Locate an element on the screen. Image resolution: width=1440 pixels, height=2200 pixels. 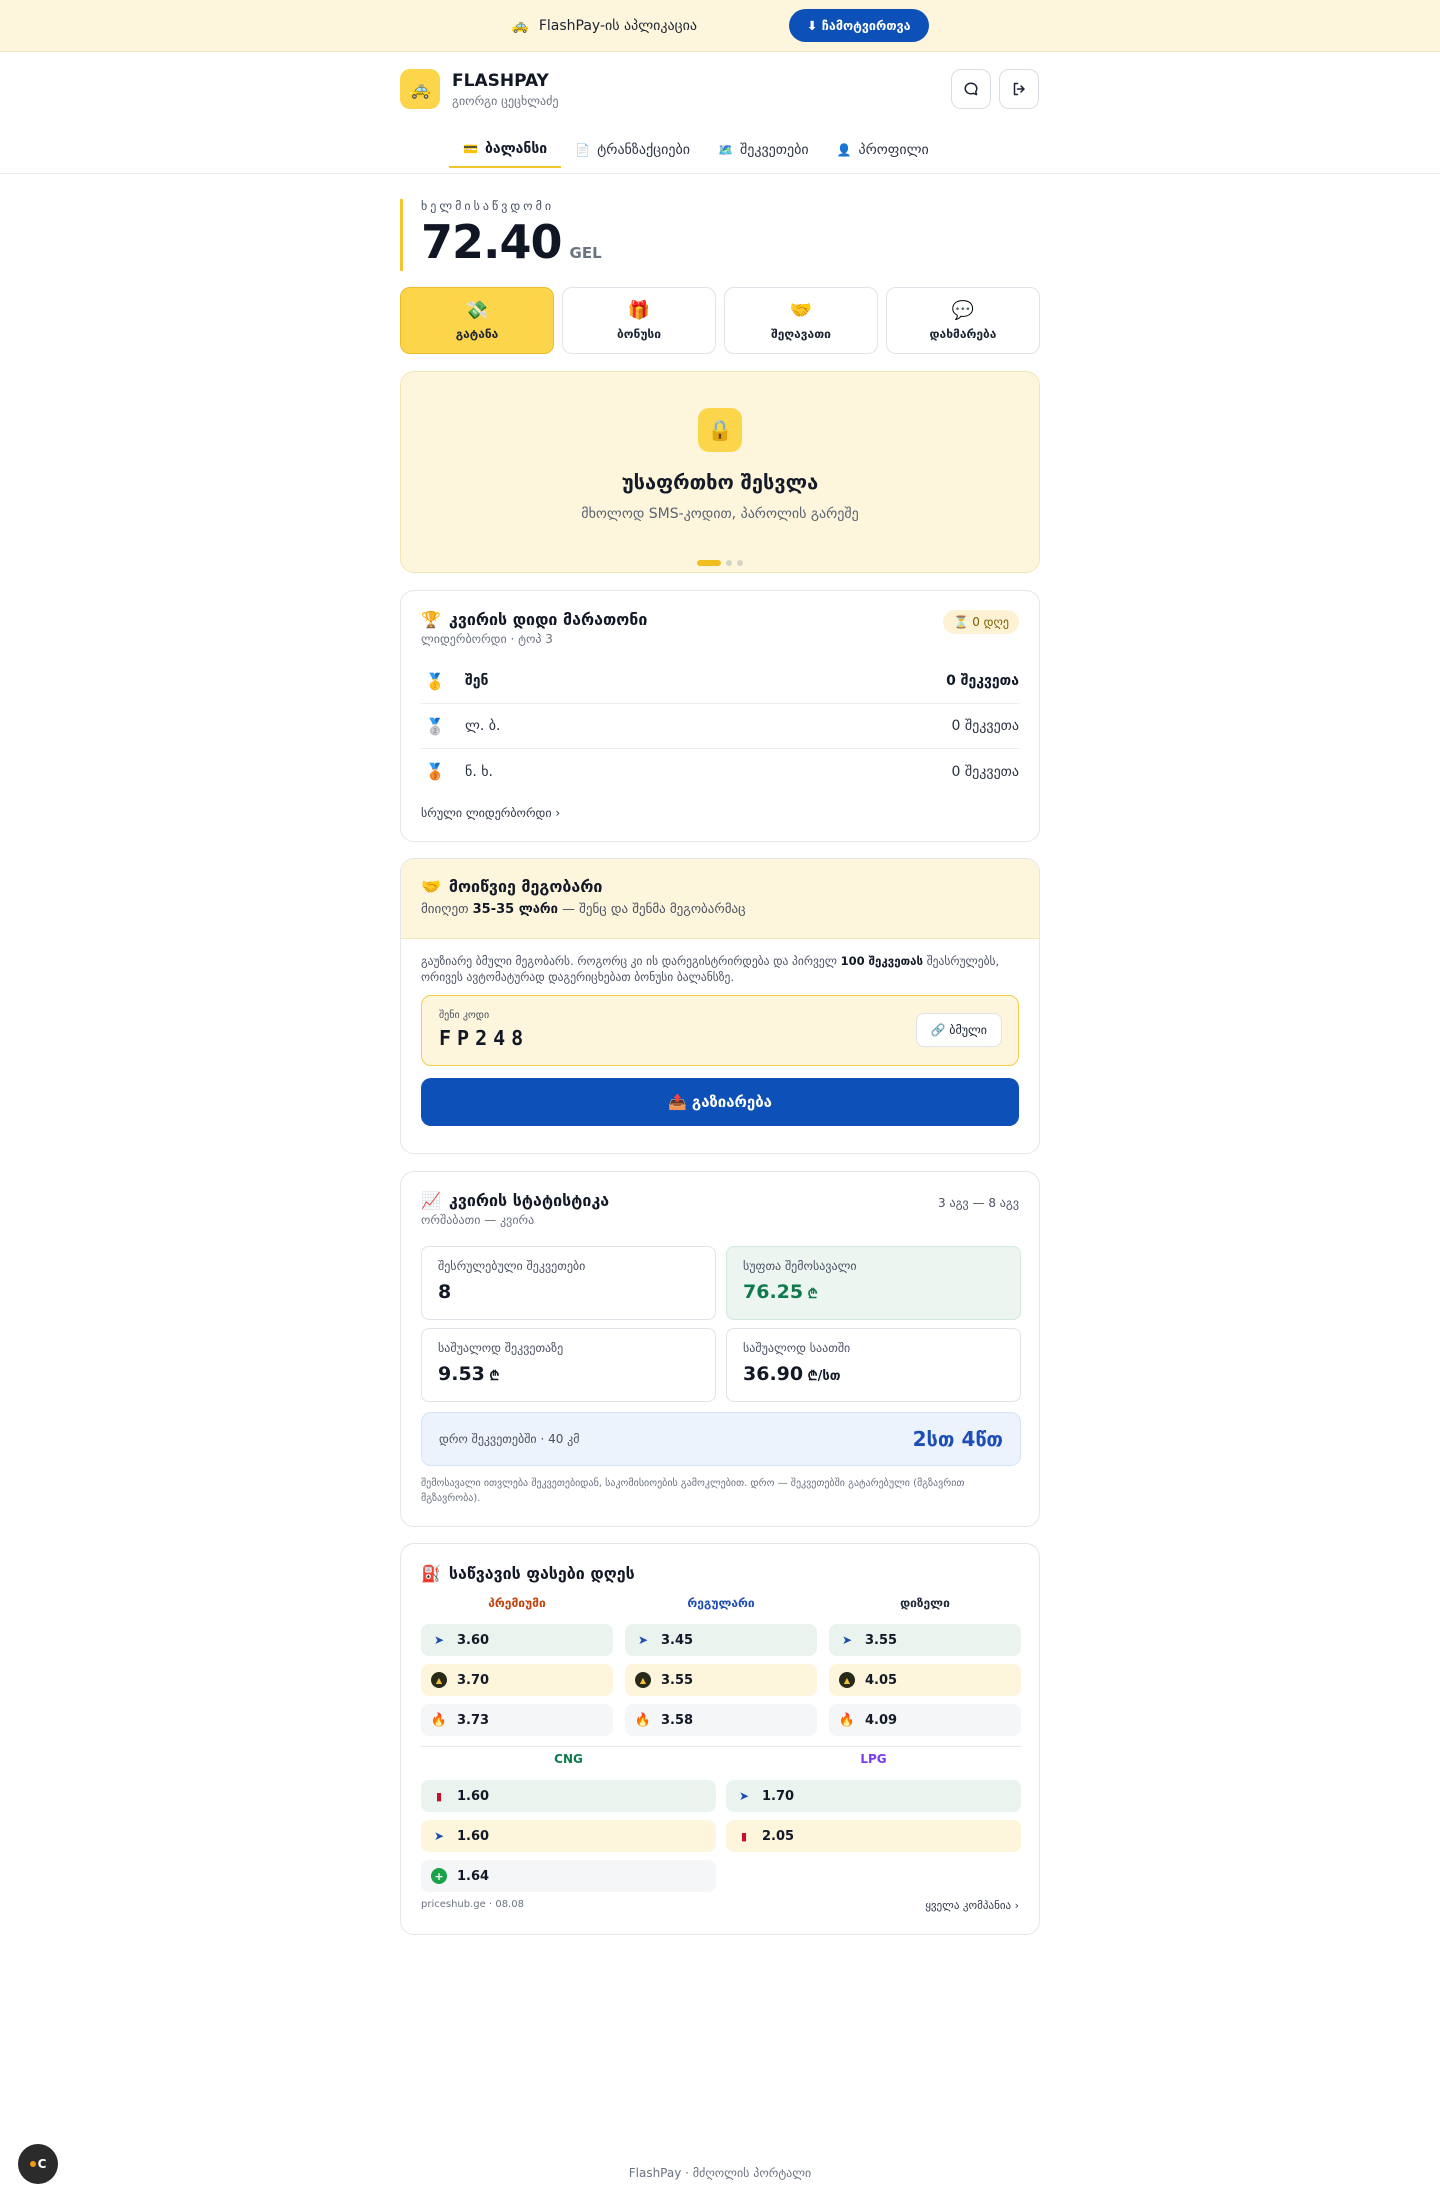
balance-currency: GEL is located at coordinates (585, 253).